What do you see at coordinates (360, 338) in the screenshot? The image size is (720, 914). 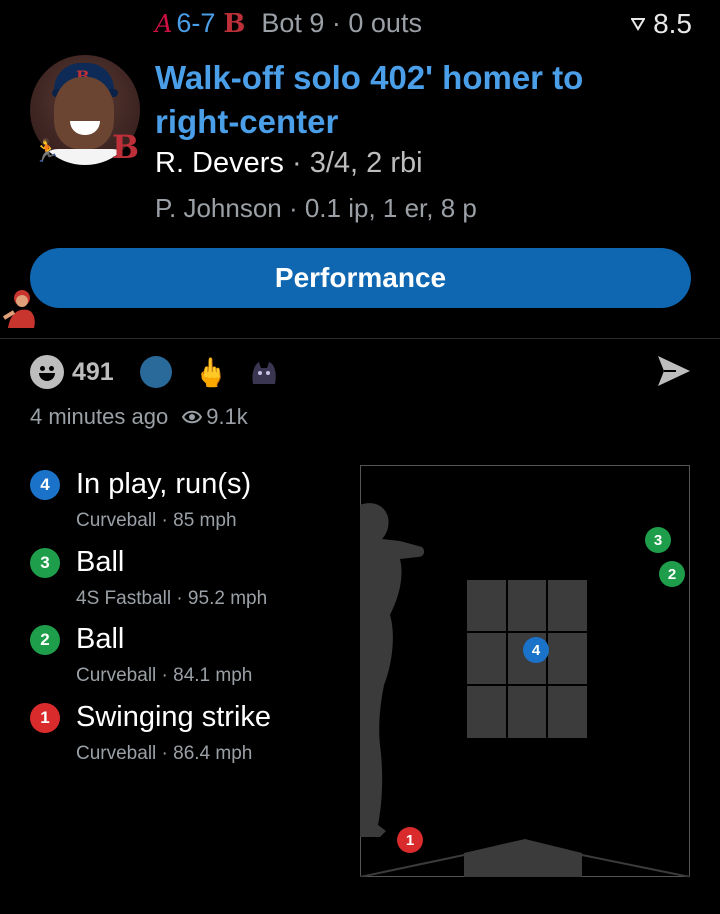 I see `divider` at bounding box center [360, 338].